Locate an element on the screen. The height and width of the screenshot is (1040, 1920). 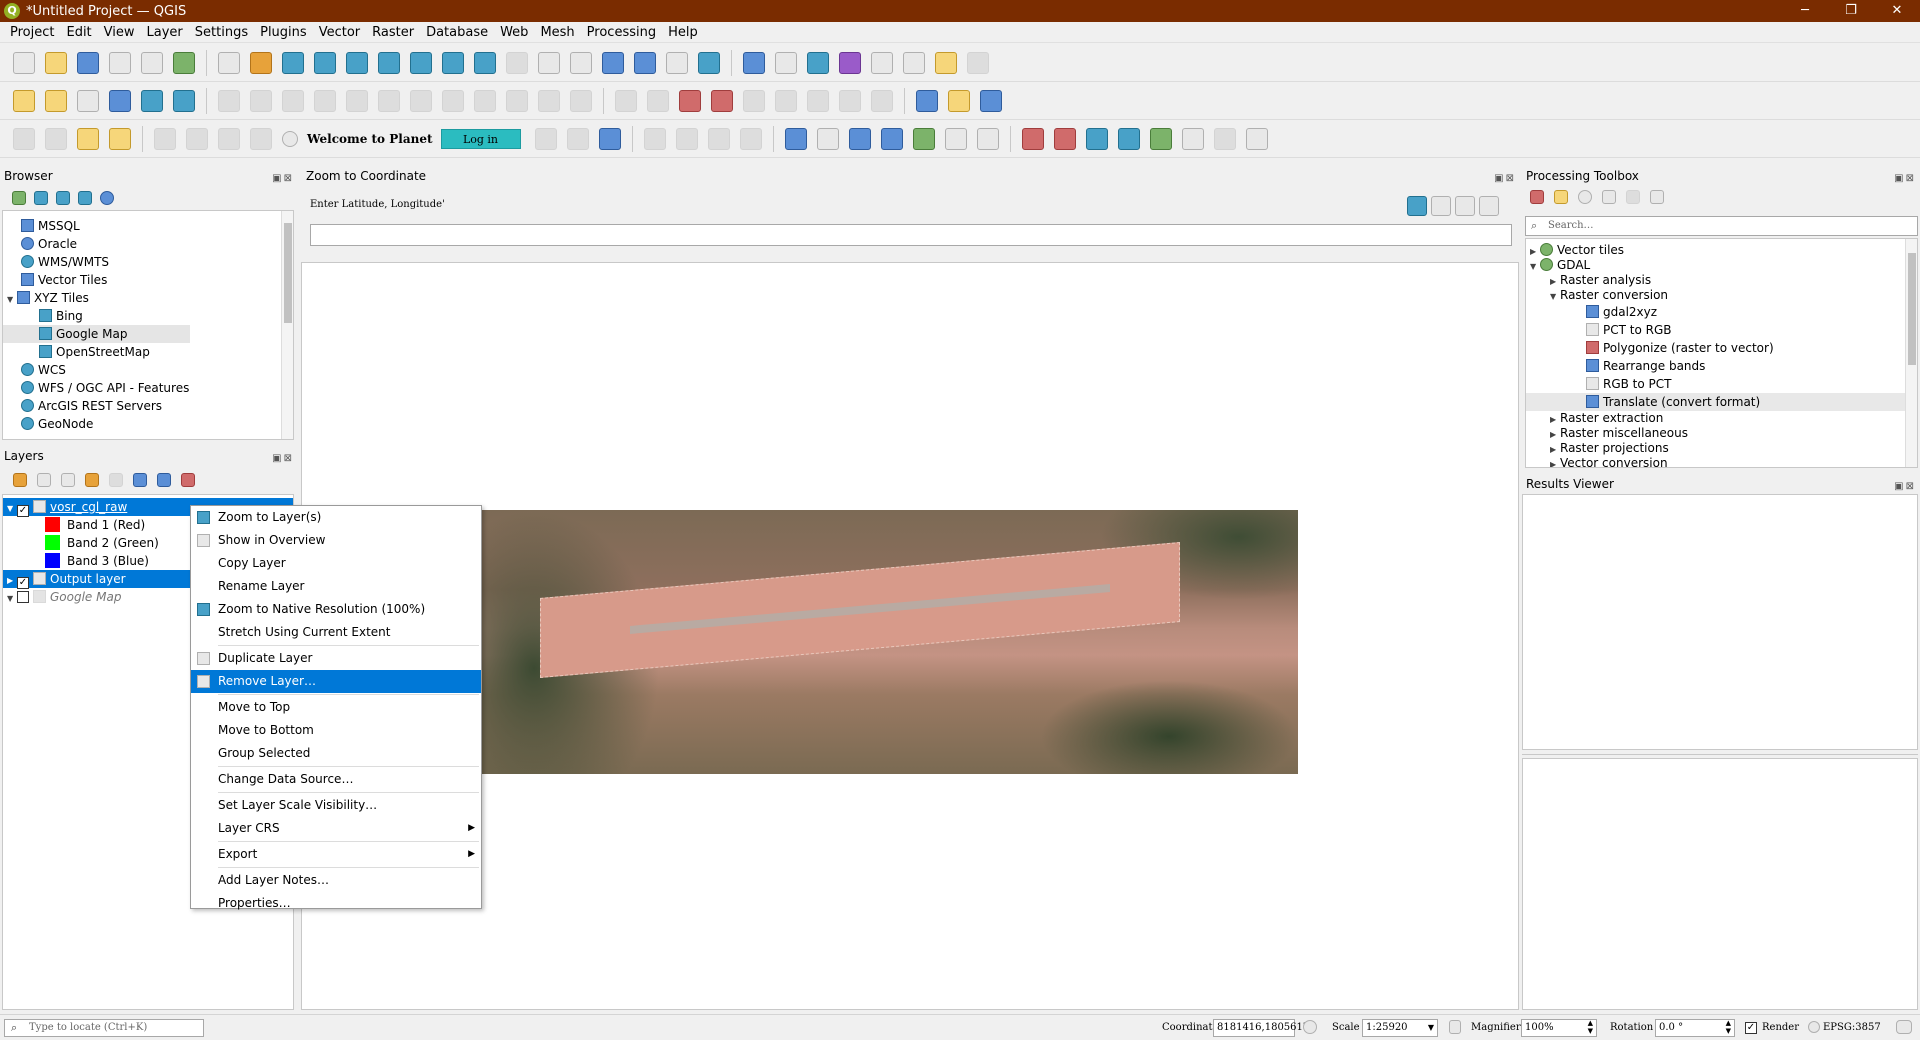
zoom-full-icon is located at coordinates (357, 62).